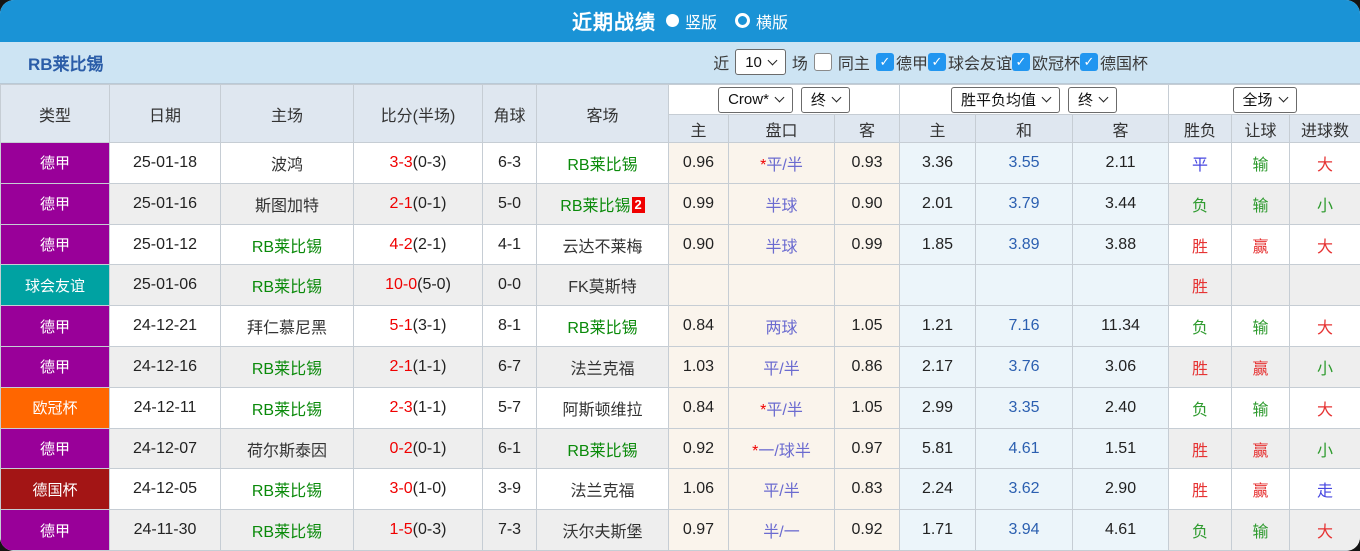 This screenshot has width=1360, height=551. What do you see at coordinates (781, 129) in the screenshot?
I see `subcol-handicap: 盘口` at bounding box center [781, 129].